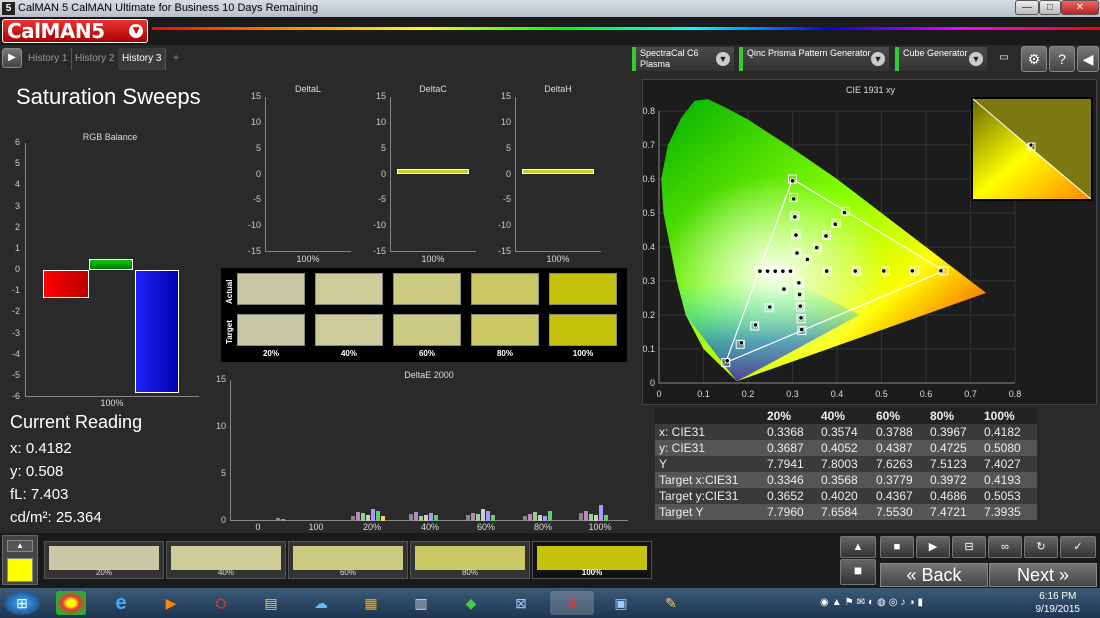  What do you see at coordinates (894, 496) in the screenshot?
I see `table-cell: 0.4367` at bounding box center [894, 496].